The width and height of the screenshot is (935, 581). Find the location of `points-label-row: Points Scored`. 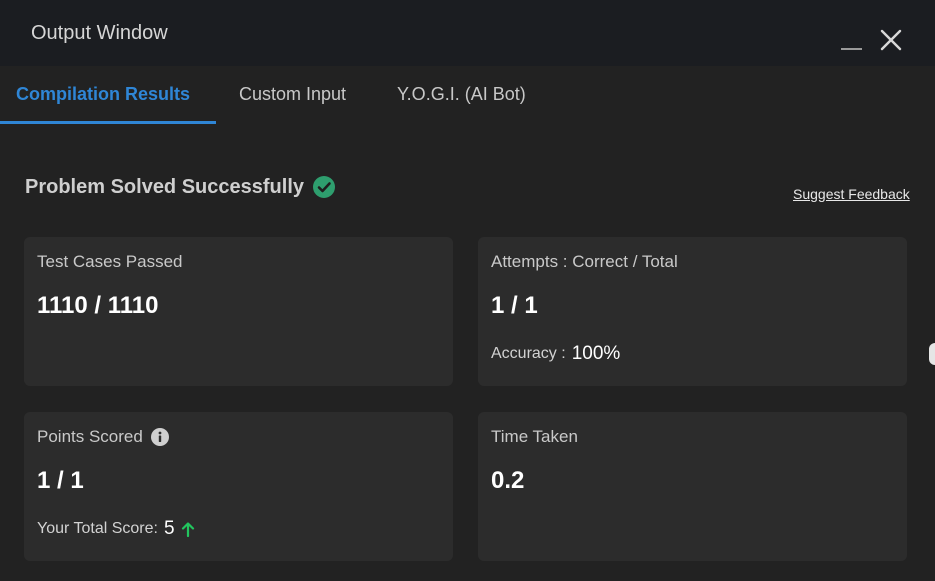

points-label-row: Points Scored is located at coordinates (103, 437).